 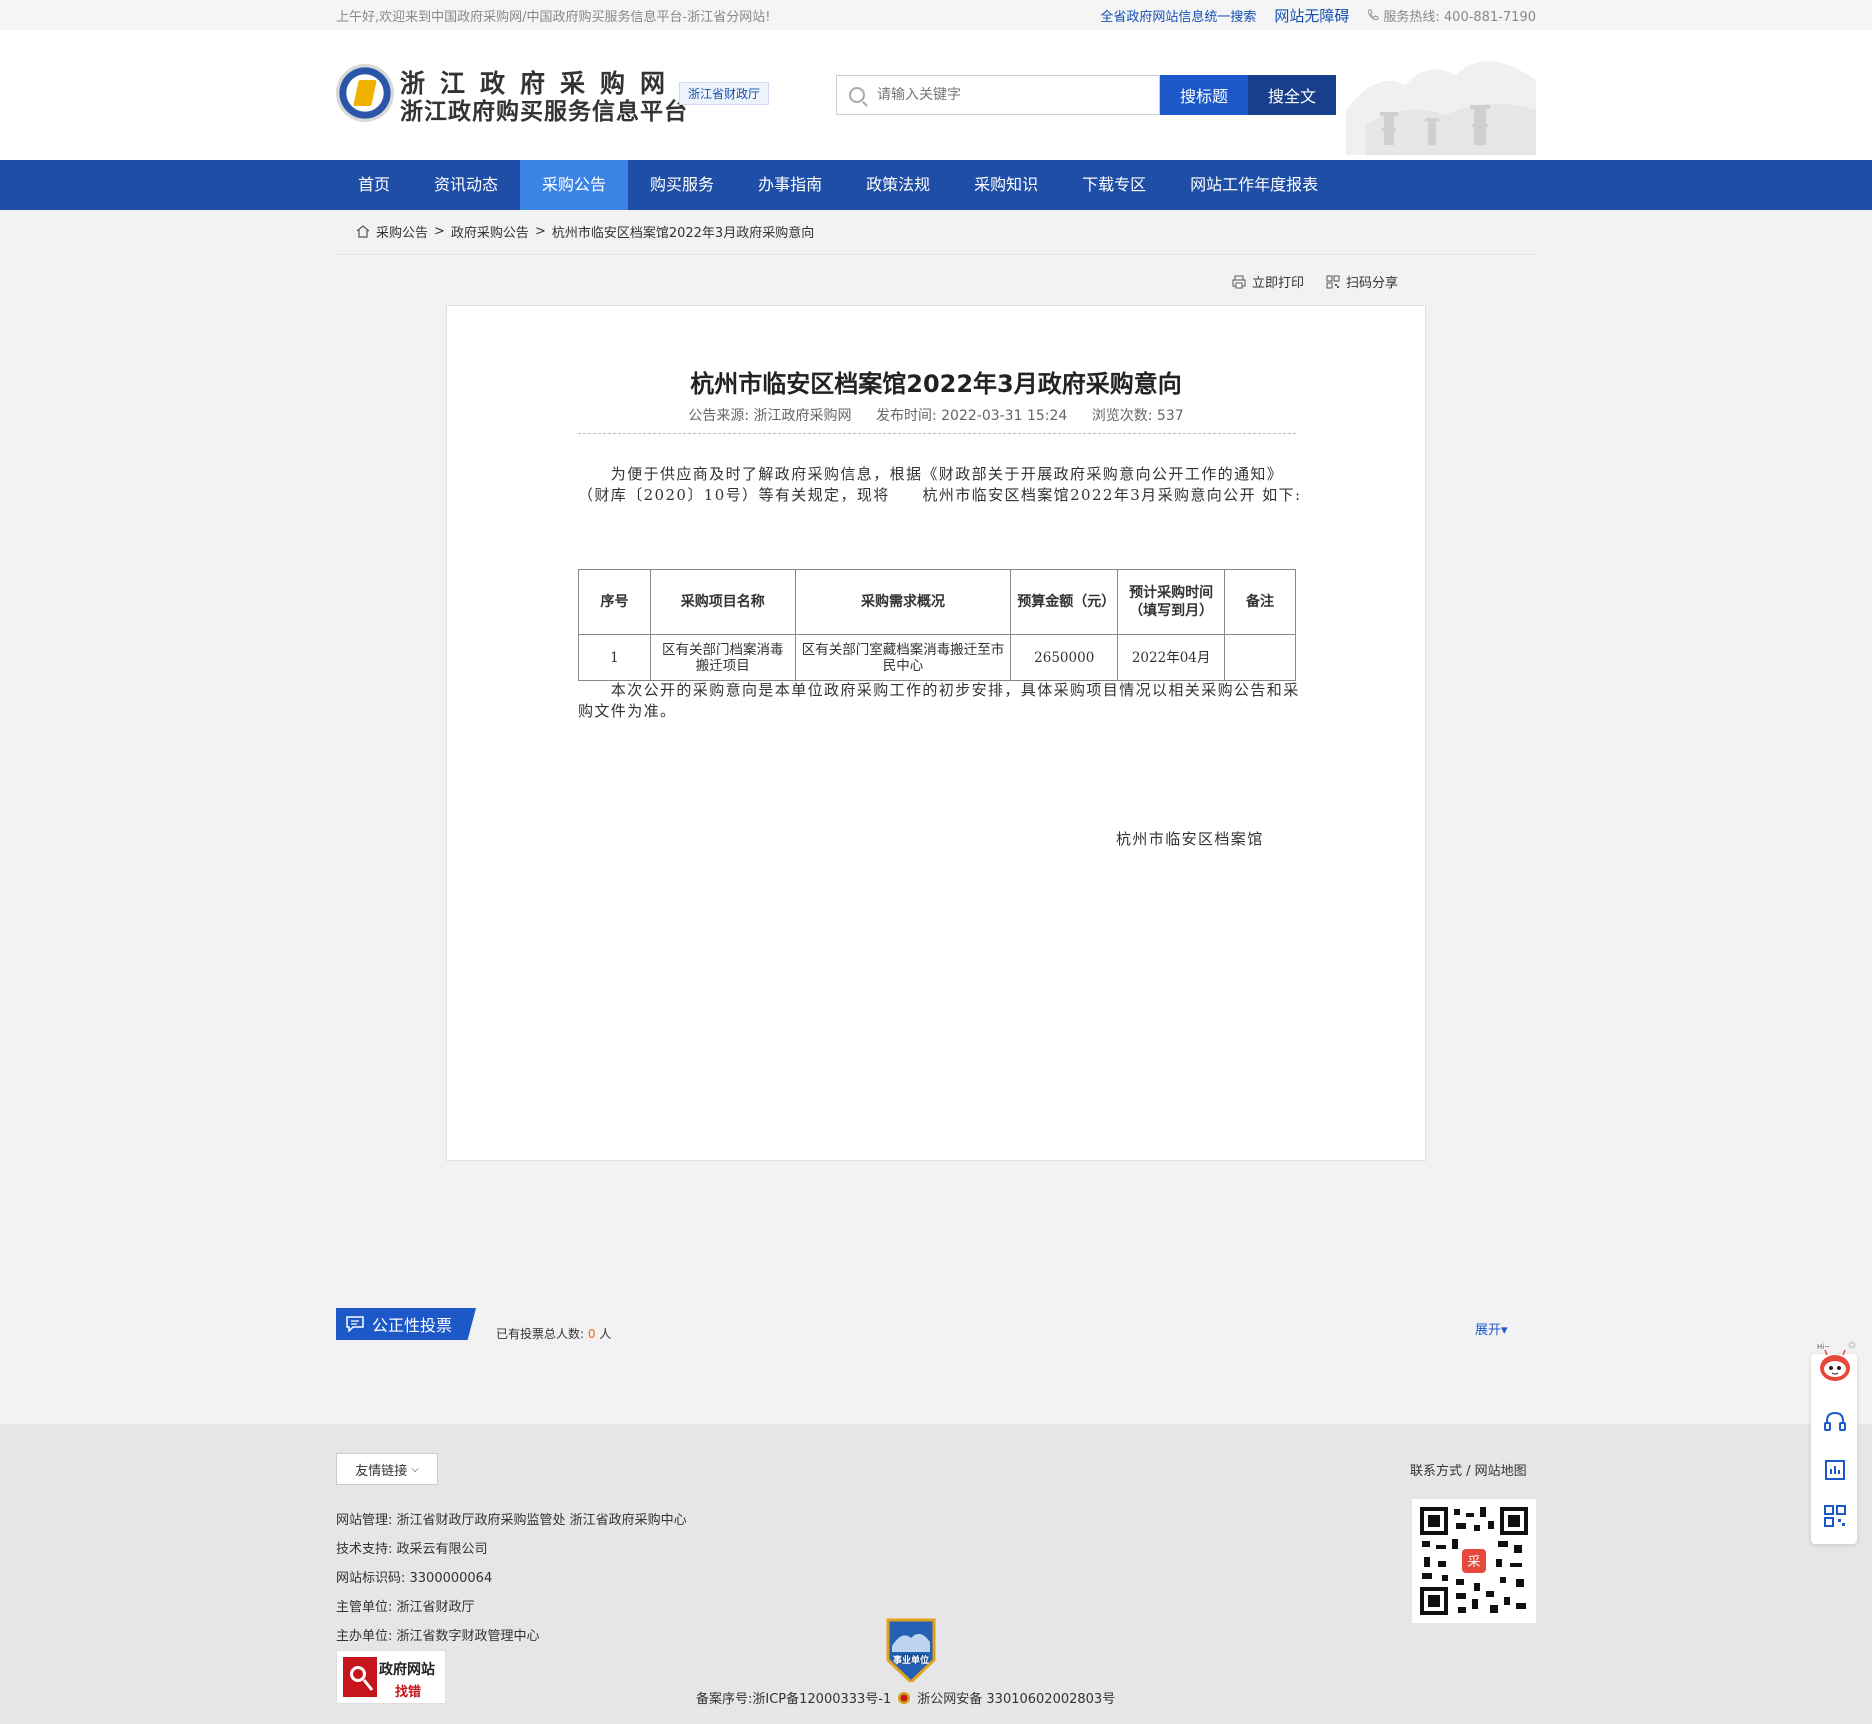 What do you see at coordinates (402, 231) in the screenshot?
I see `breadcrumb-item: 采购公告` at bounding box center [402, 231].